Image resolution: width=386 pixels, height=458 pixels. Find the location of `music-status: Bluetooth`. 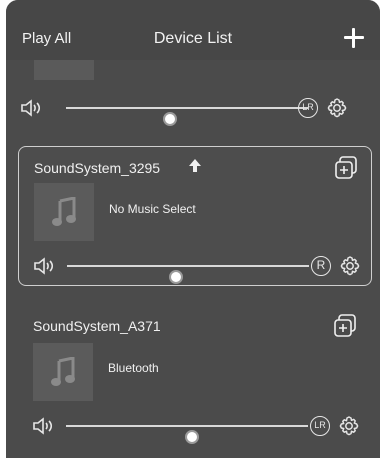

music-status: Bluetooth is located at coordinates (133, 368).